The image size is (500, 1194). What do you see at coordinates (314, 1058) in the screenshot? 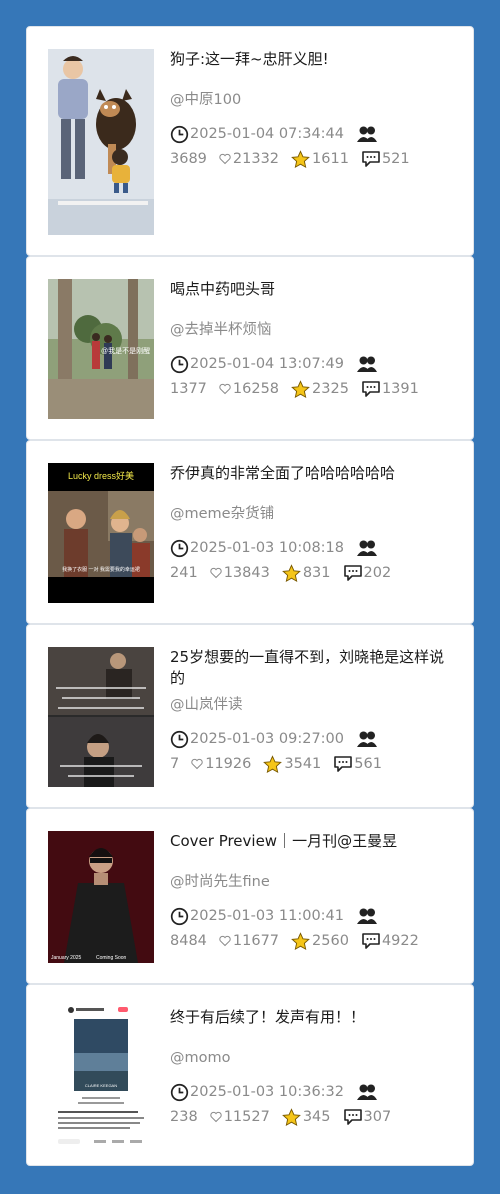
I see `author-name: @momo` at bounding box center [314, 1058].